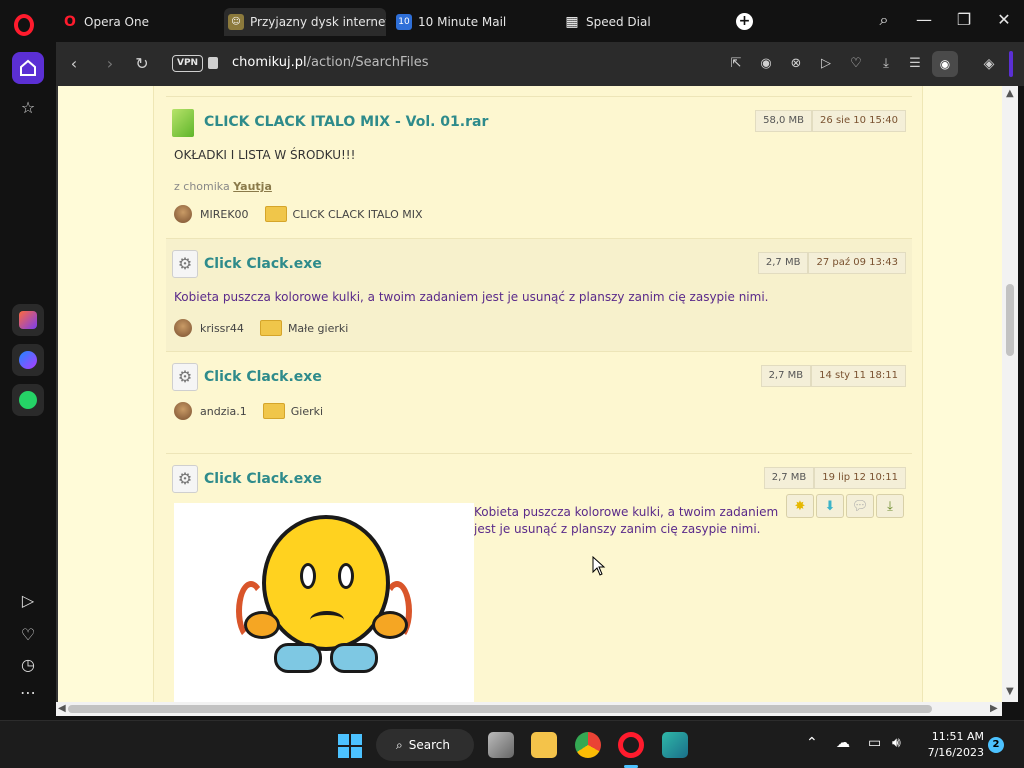 This screenshot has width=1024, height=768. What do you see at coordinates (945, 64) in the screenshot?
I see `profile-icon: ◉` at bounding box center [945, 64].